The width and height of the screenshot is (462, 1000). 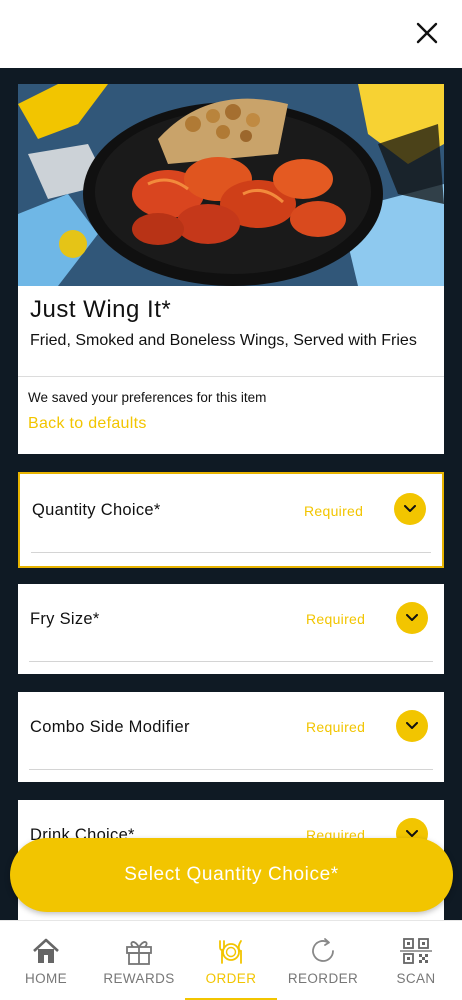 I want to click on nav-item-order: ORDER, so click(x=231, y=960).